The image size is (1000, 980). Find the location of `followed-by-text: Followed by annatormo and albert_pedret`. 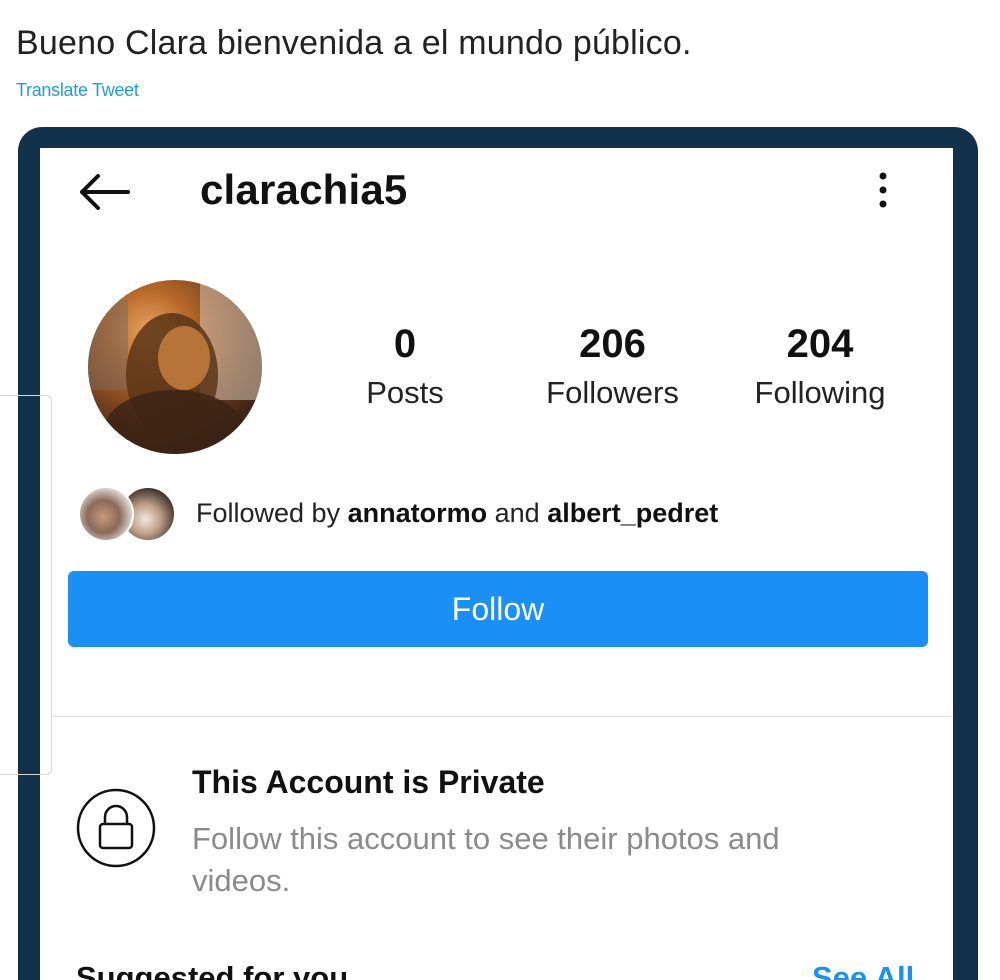

followed-by-text: Followed by annatormo and albert_pedret is located at coordinates (457, 513).